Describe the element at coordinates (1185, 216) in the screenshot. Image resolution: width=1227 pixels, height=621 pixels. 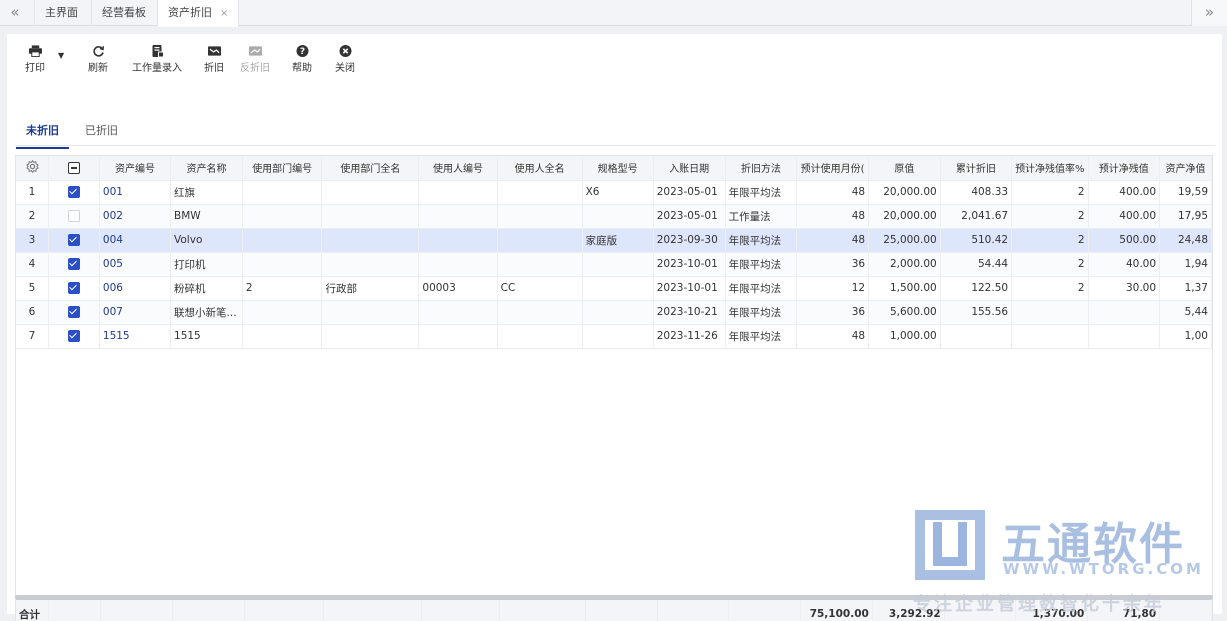
I see `cell-net: 17,95` at that location.